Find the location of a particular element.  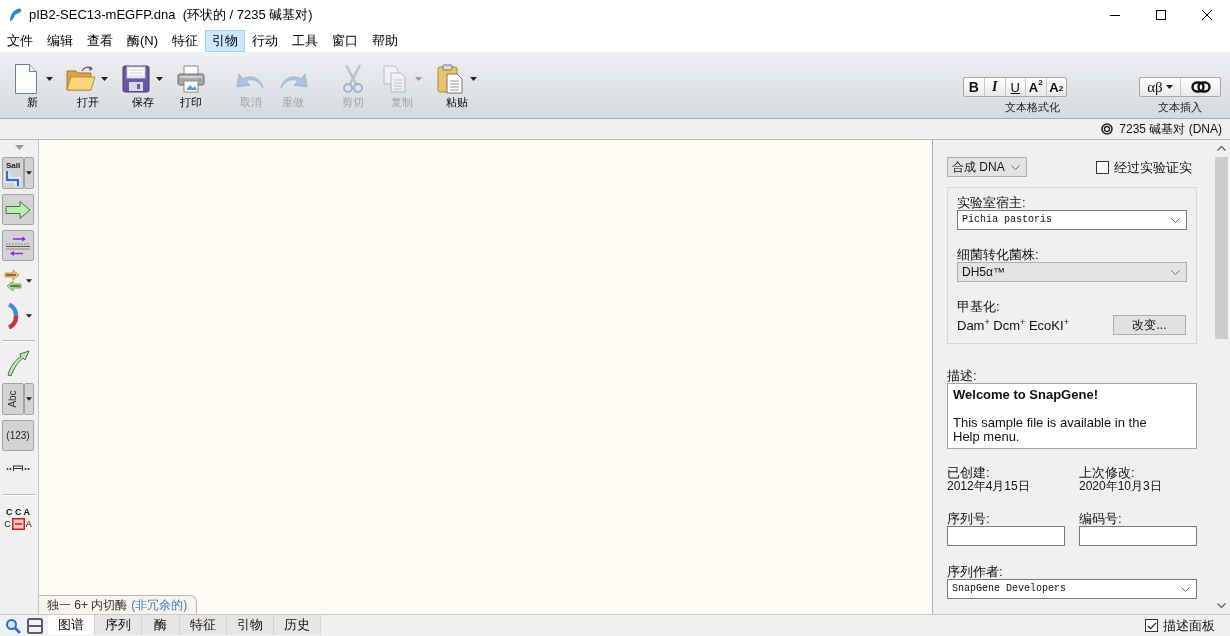

description-title: Welcome to SnapGene! is located at coordinates (1025, 395).